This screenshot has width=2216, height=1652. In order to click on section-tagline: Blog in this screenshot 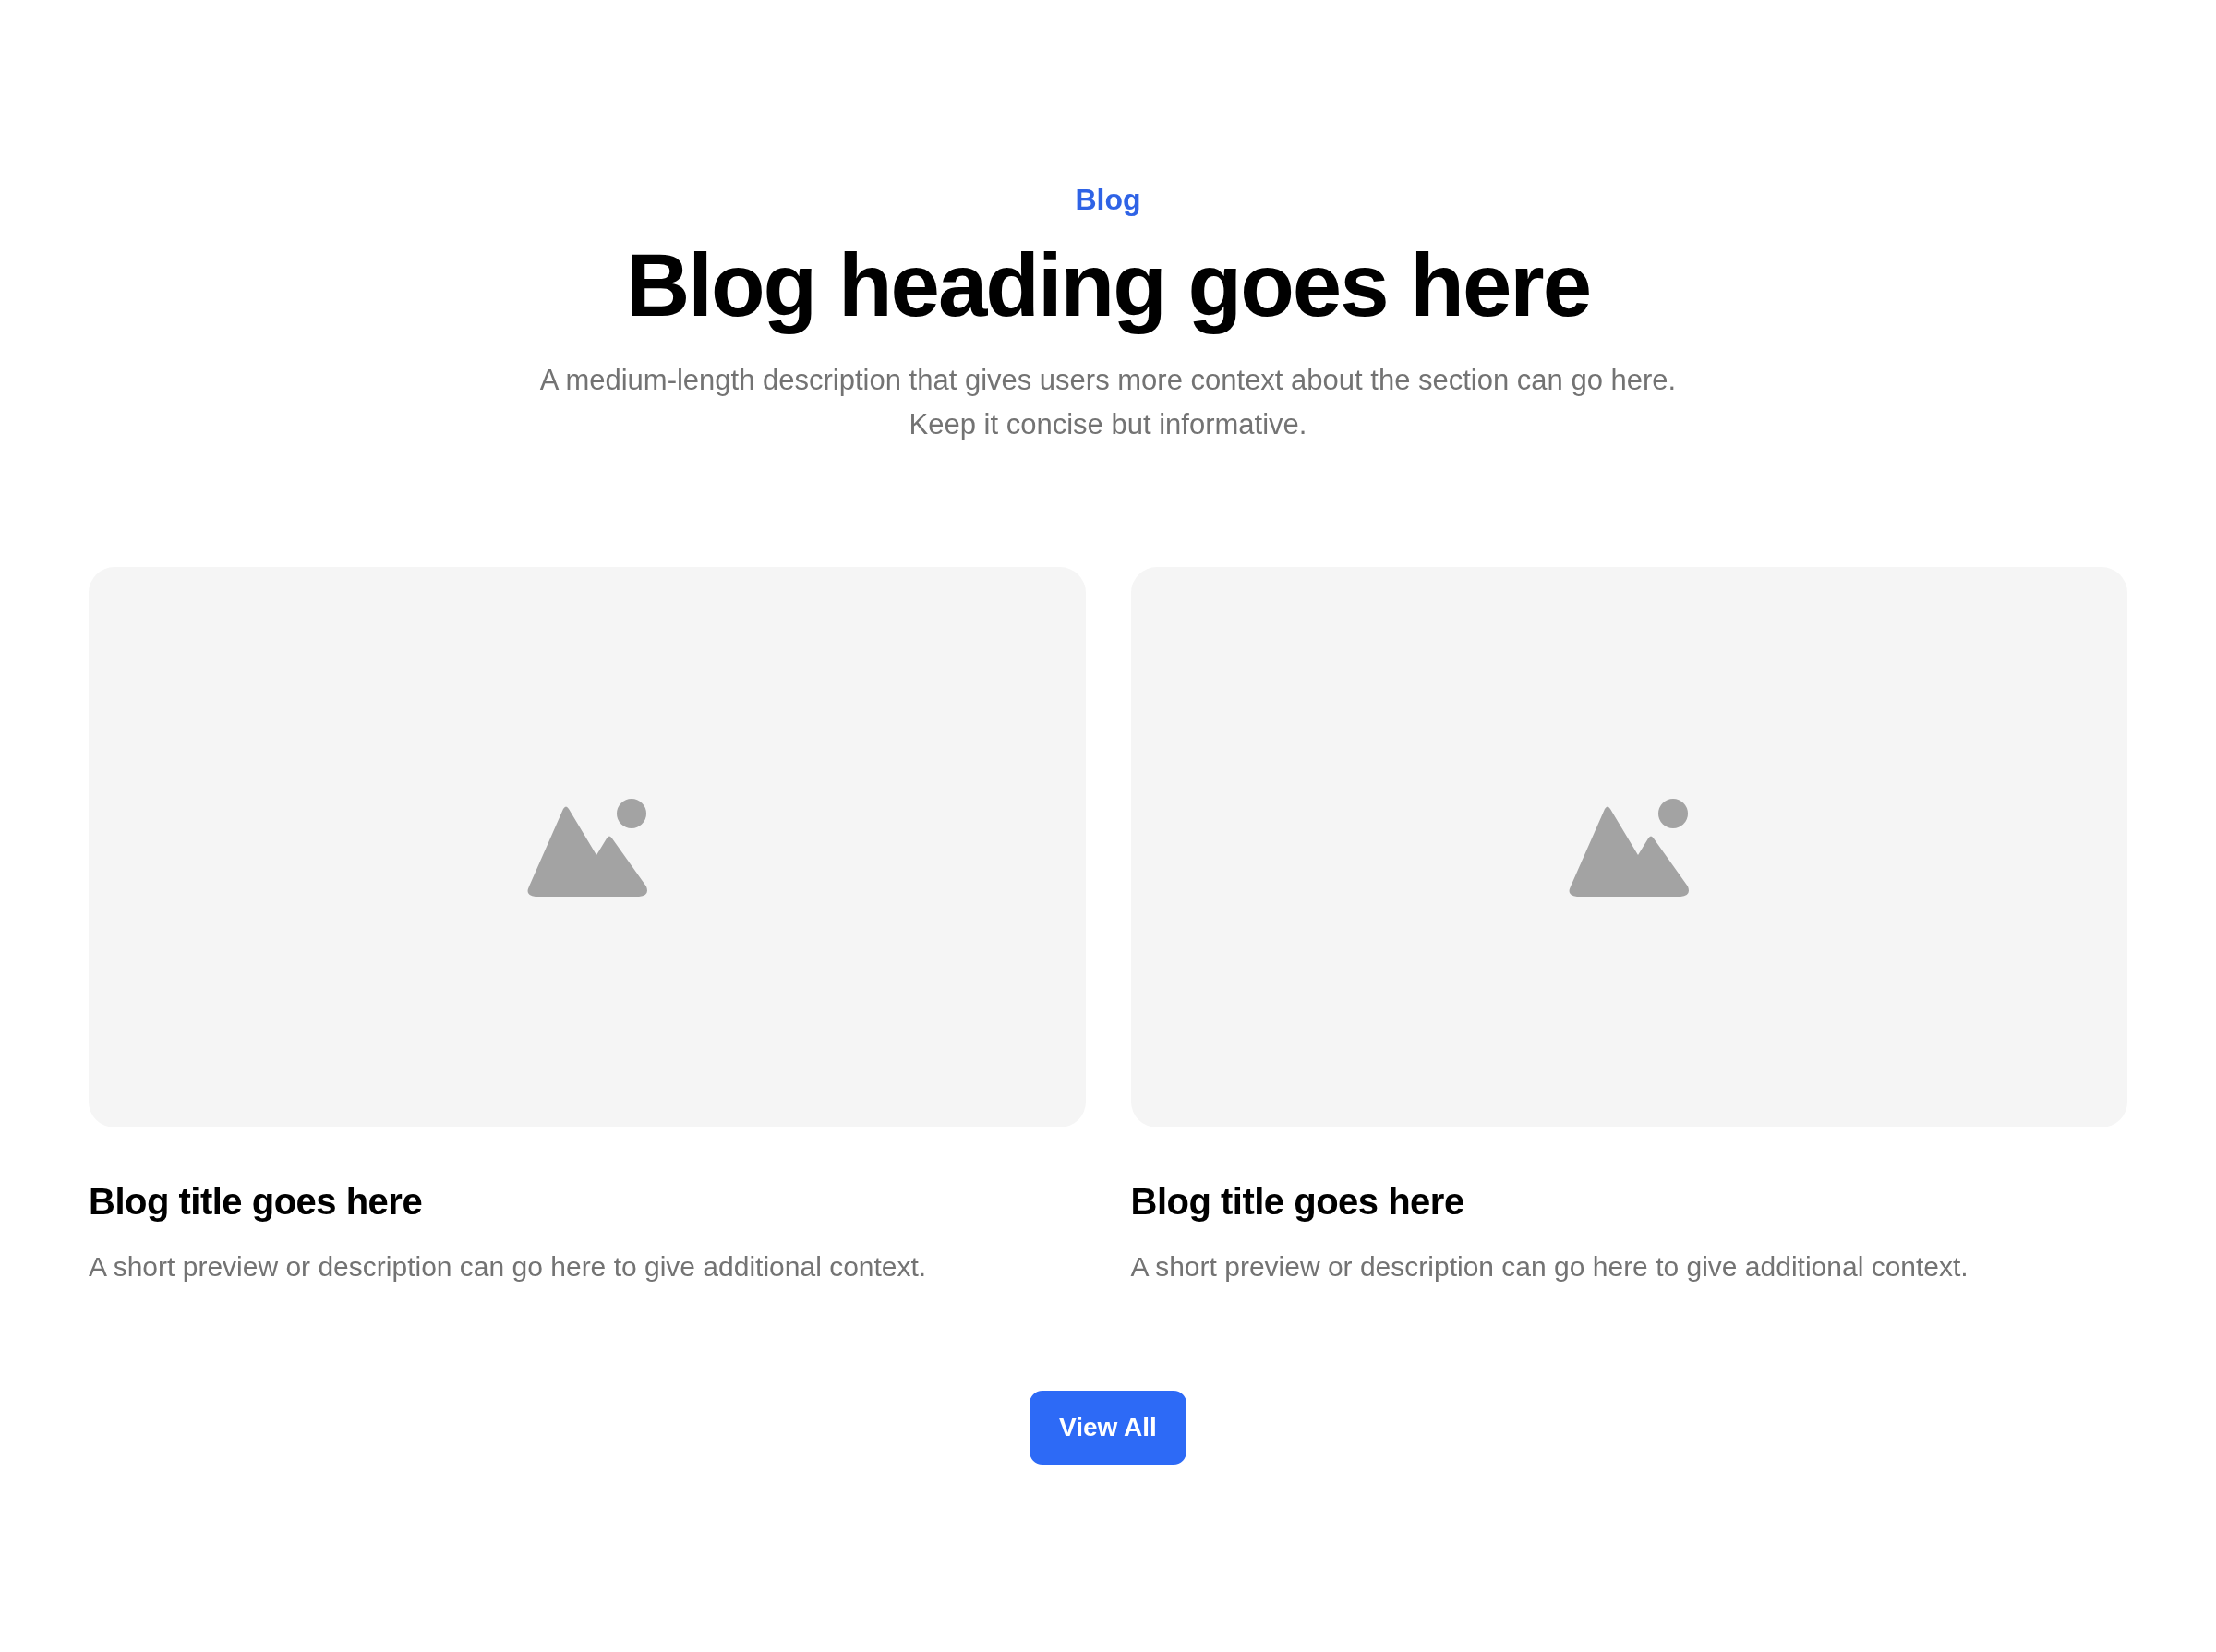, I will do `click(1108, 200)`.